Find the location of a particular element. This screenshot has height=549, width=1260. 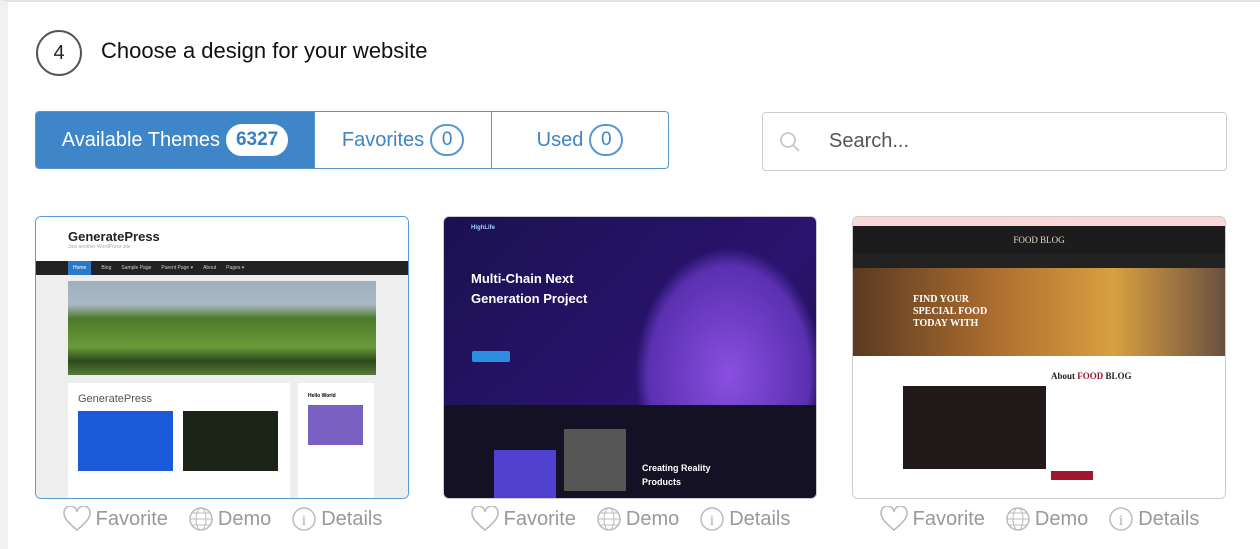

preview-nav-item: Sample Page is located at coordinates (136, 268).